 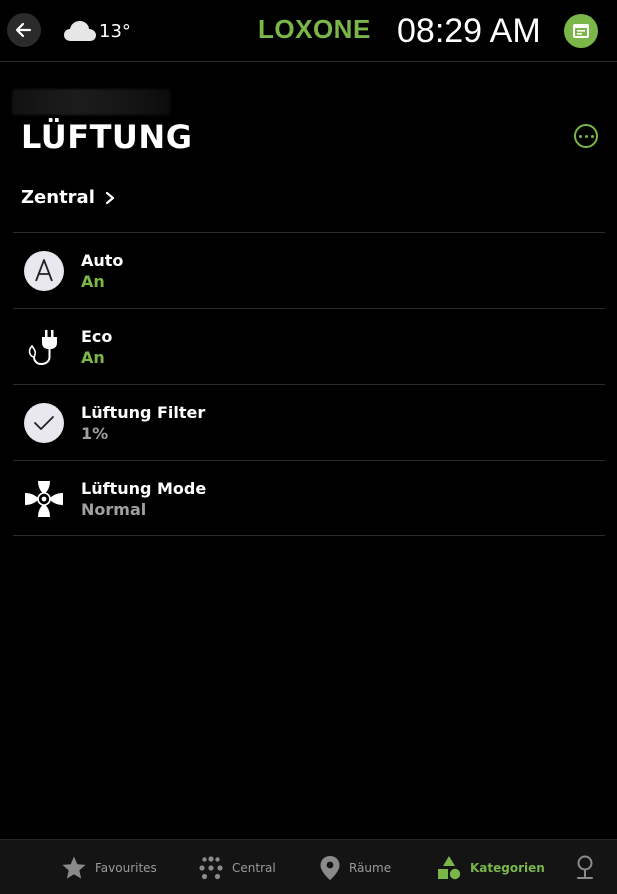 I want to click on list-item-mode: Lüftung Mode Normal, so click(x=309, y=498).